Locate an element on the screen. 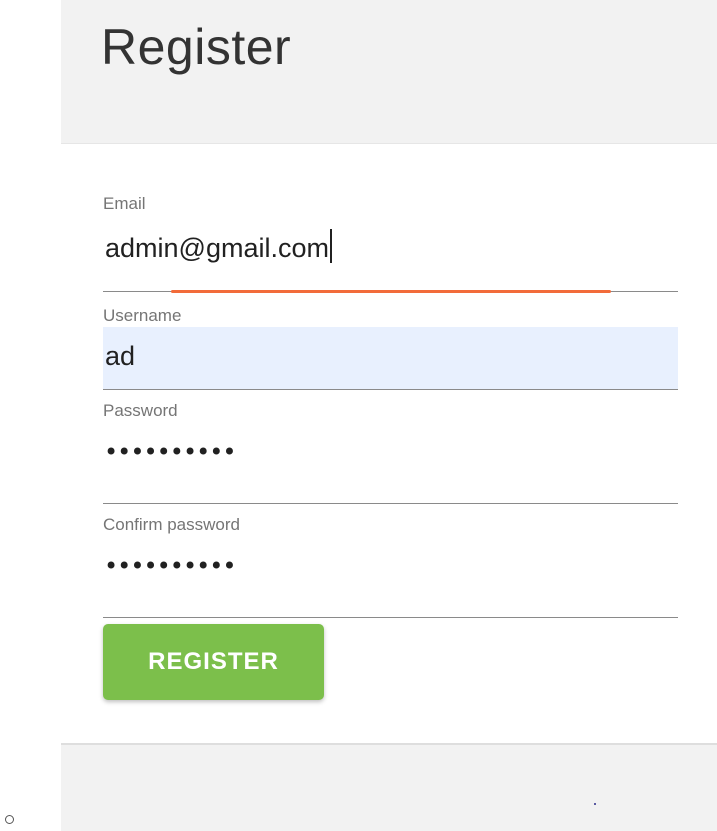 This screenshot has height=831, width=717. username-field-group: Username ad is located at coordinates (390, 347).